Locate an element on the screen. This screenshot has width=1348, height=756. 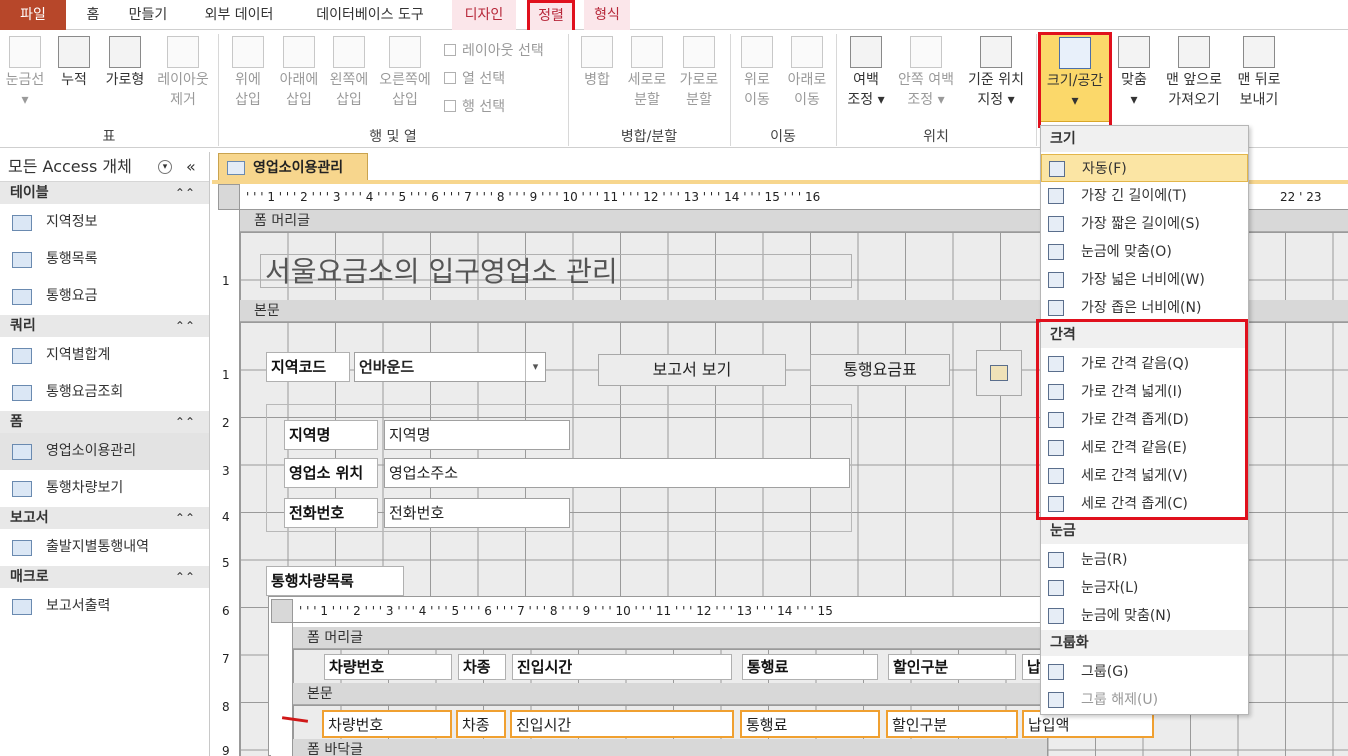
col-label-toll: 통행료 is located at coordinates (810, 667).